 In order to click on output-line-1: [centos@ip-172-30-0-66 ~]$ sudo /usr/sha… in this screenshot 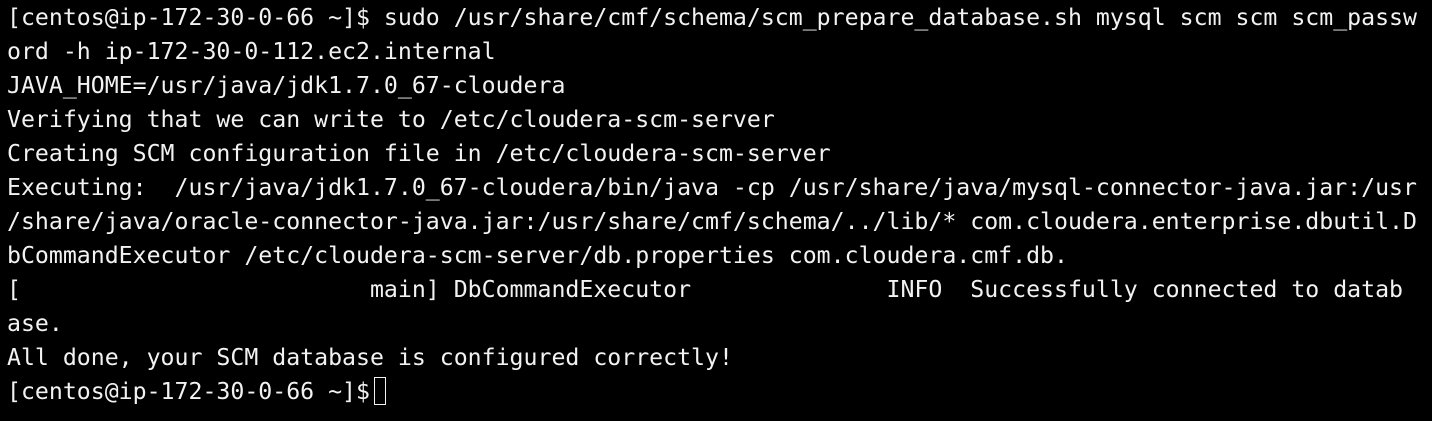, I will do `click(712, 17)`.